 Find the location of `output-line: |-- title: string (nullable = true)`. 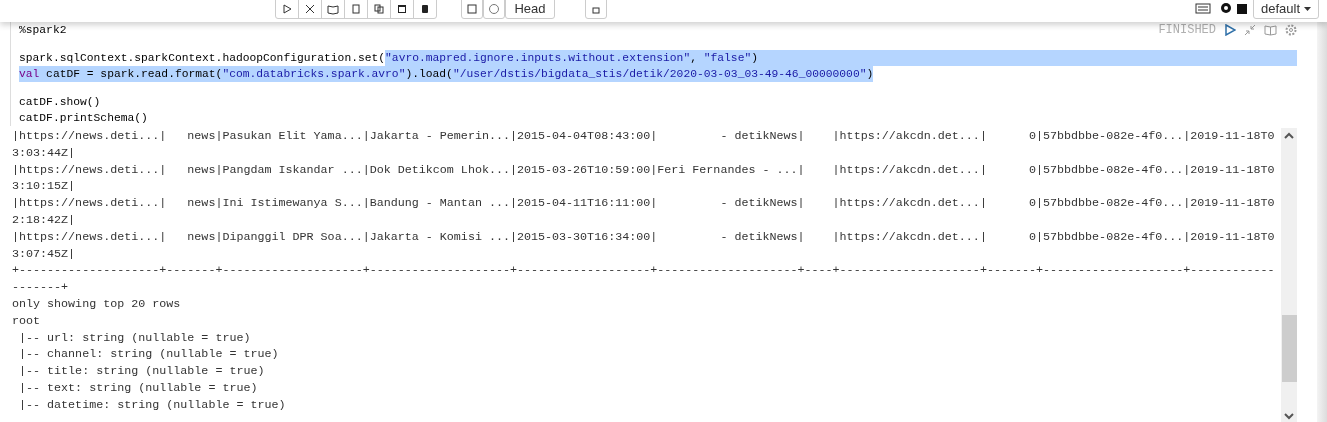

output-line: |-- title: string (nullable = true) is located at coordinates (142, 371).